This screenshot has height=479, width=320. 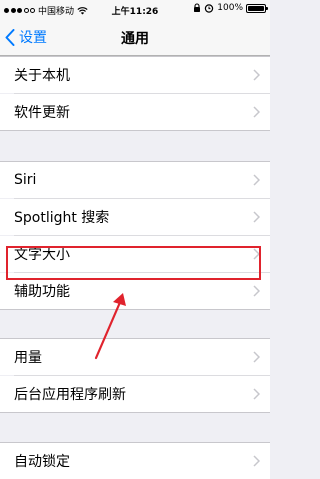 What do you see at coordinates (135, 394) in the screenshot?
I see `row-background-refresh: 后台应用程序刷新` at bounding box center [135, 394].